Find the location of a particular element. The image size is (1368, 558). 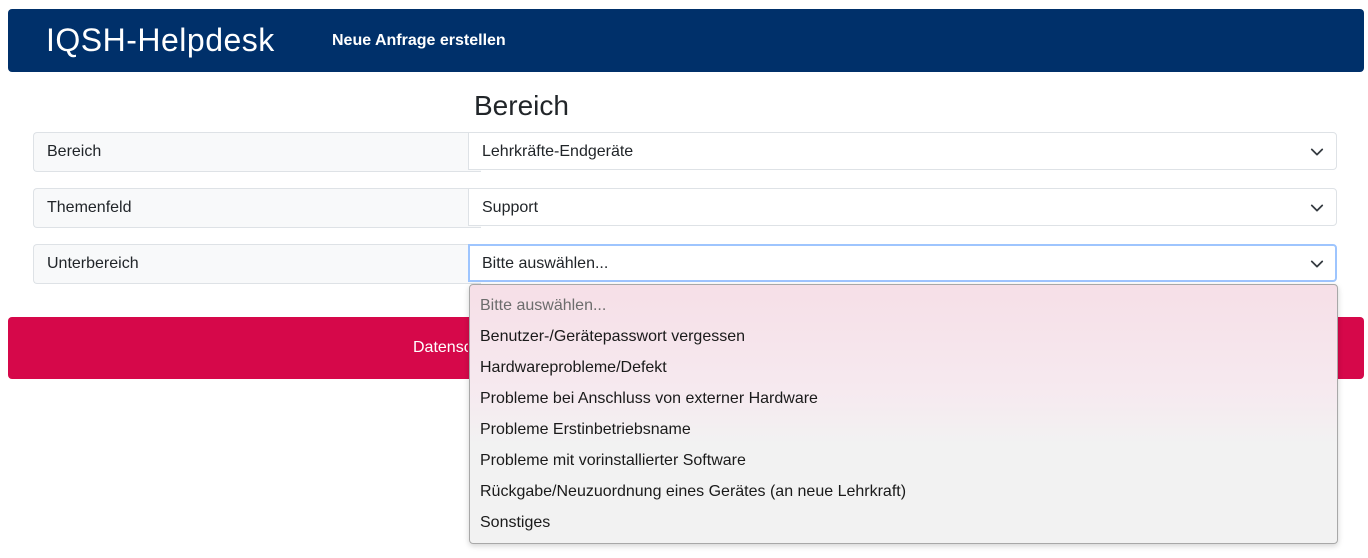

field-label-bereich: Bereich is located at coordinates (257, 152).